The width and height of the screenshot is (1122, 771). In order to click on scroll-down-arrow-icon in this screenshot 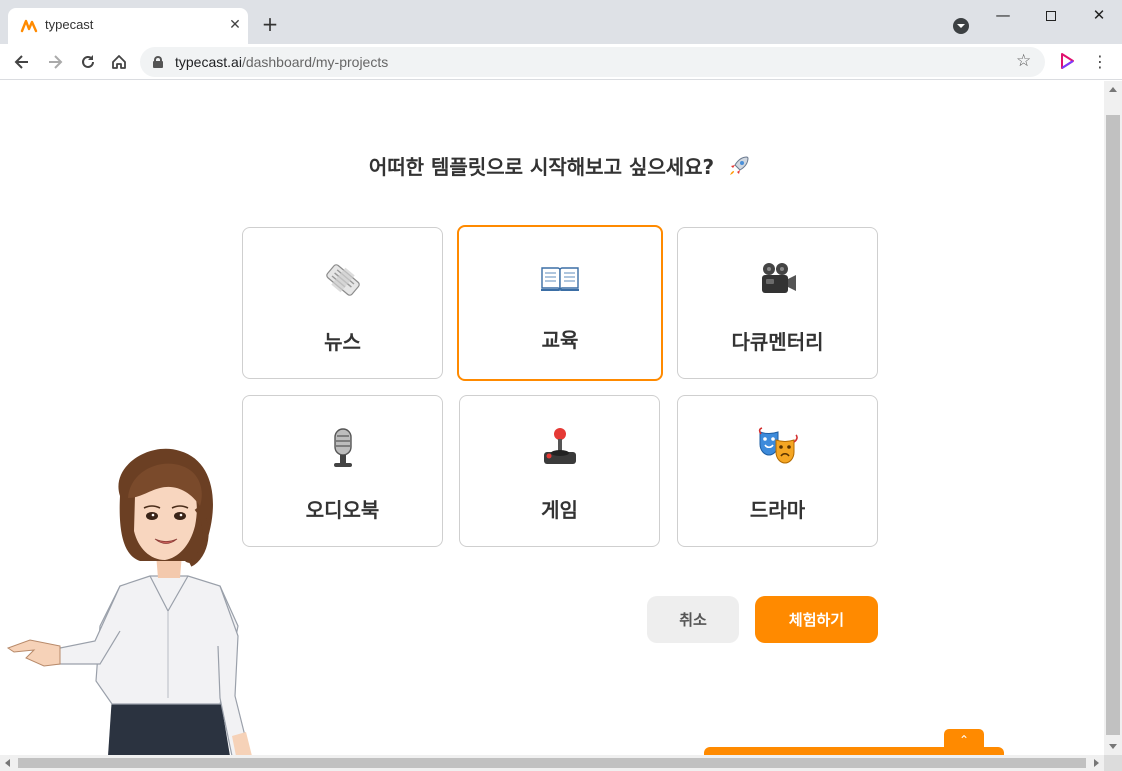, I will do `click(1113, 746)`.